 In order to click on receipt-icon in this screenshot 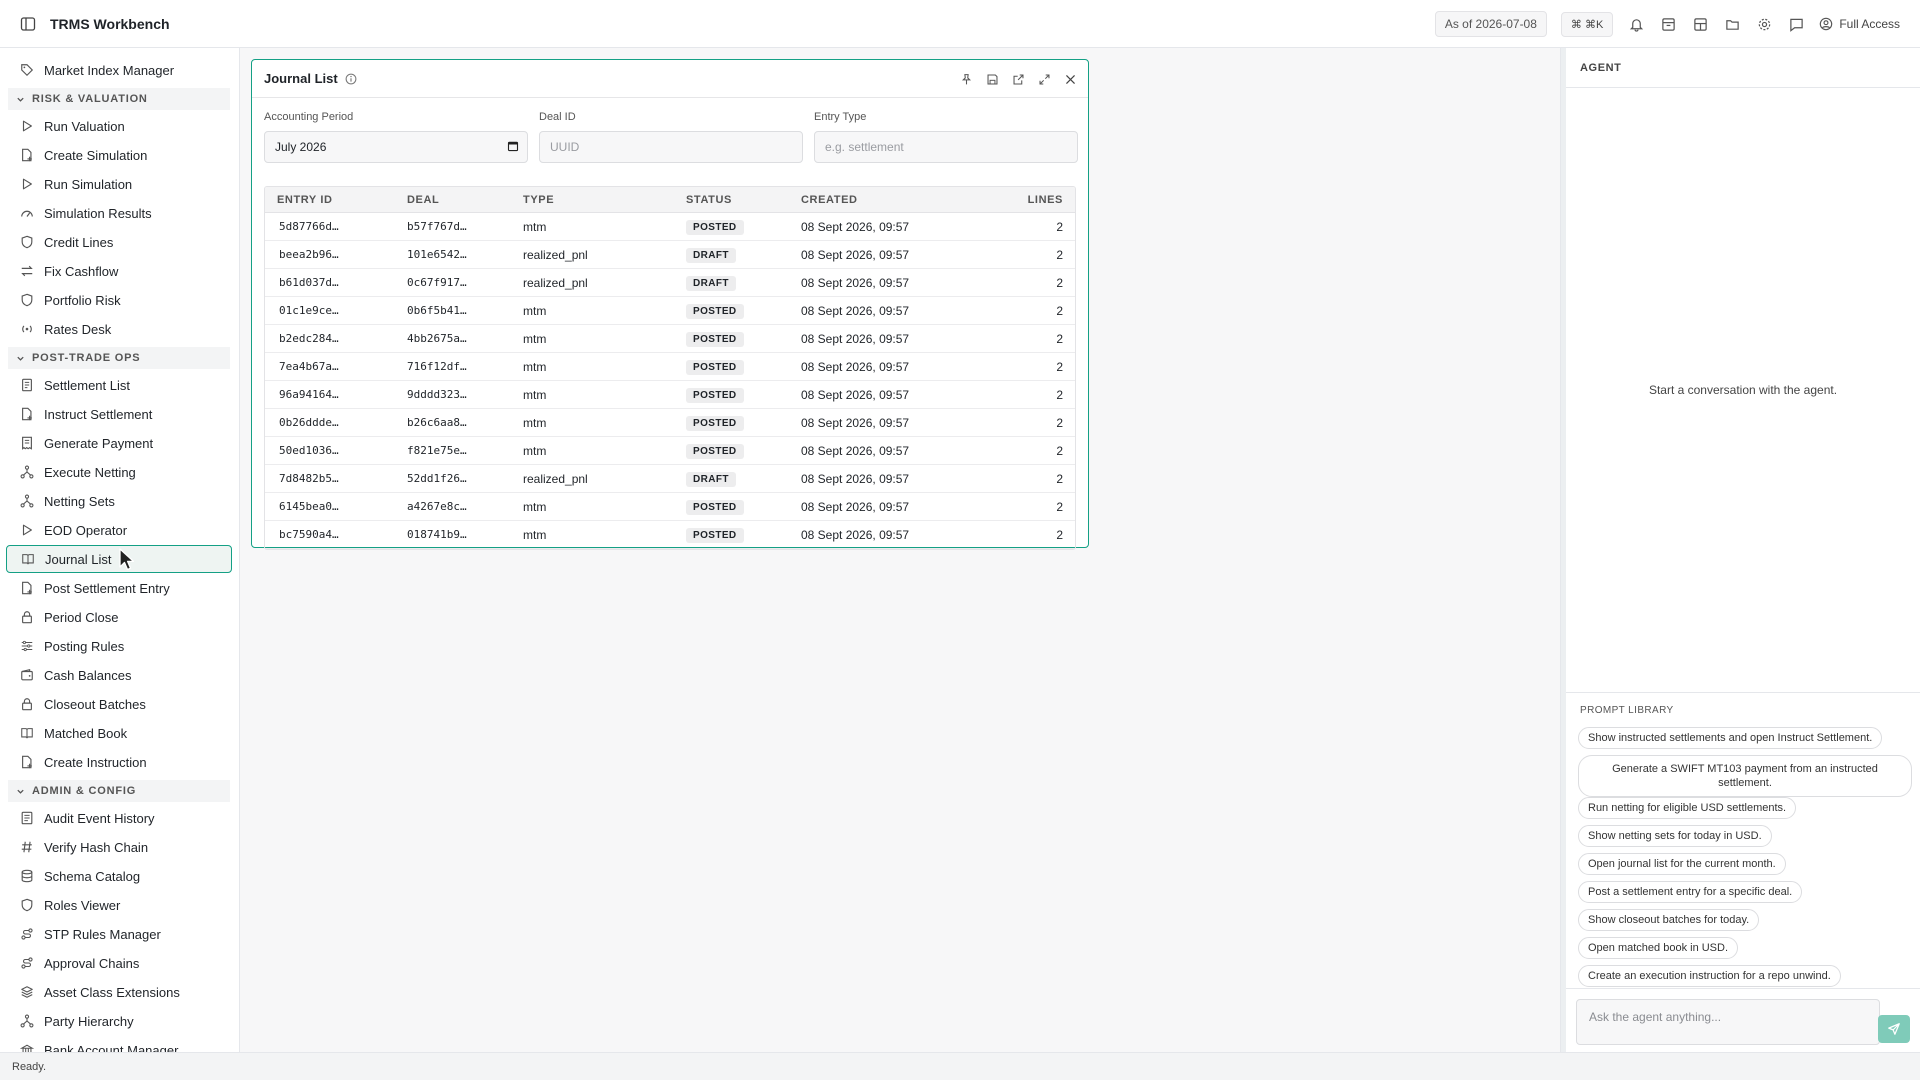, I will do `click(27, 443)`.